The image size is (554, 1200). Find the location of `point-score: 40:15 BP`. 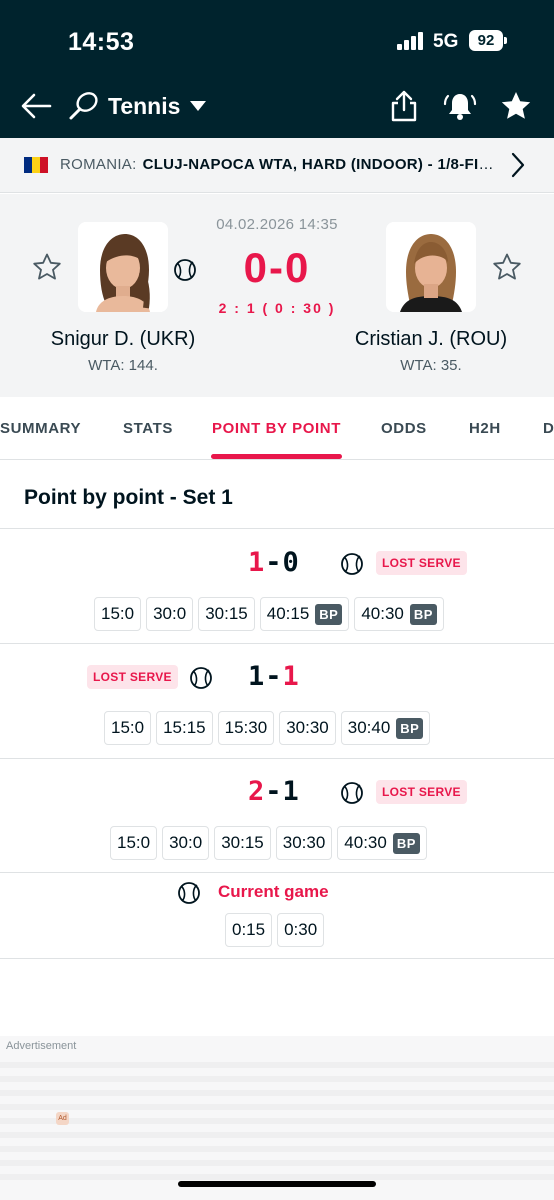

point-score: 40:15 BP is located at coordinates (304, 614).